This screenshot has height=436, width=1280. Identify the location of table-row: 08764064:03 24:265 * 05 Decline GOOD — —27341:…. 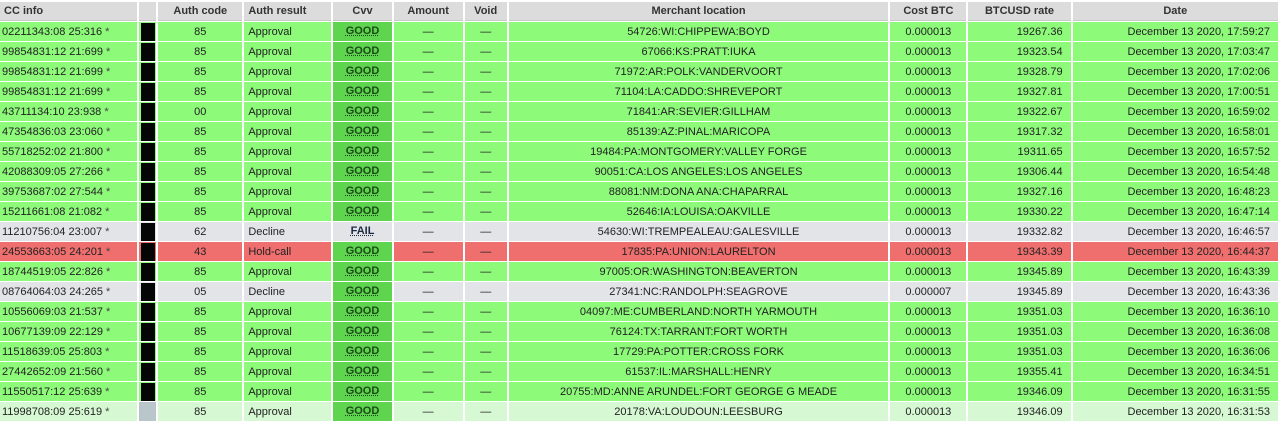
(639, 291).